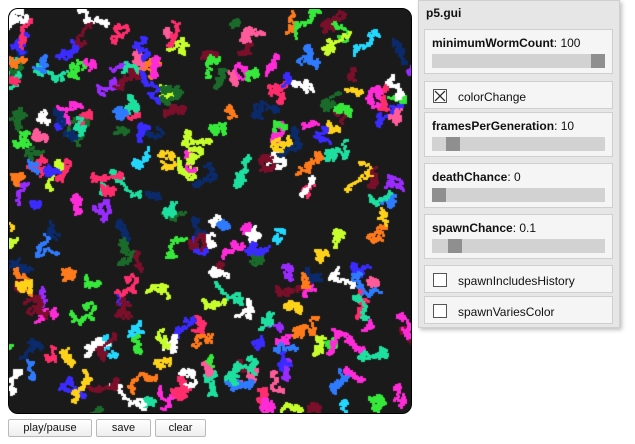  Describe the element at coordinates (123, 428) in the screenshot. I see `save-button: save` at that location.